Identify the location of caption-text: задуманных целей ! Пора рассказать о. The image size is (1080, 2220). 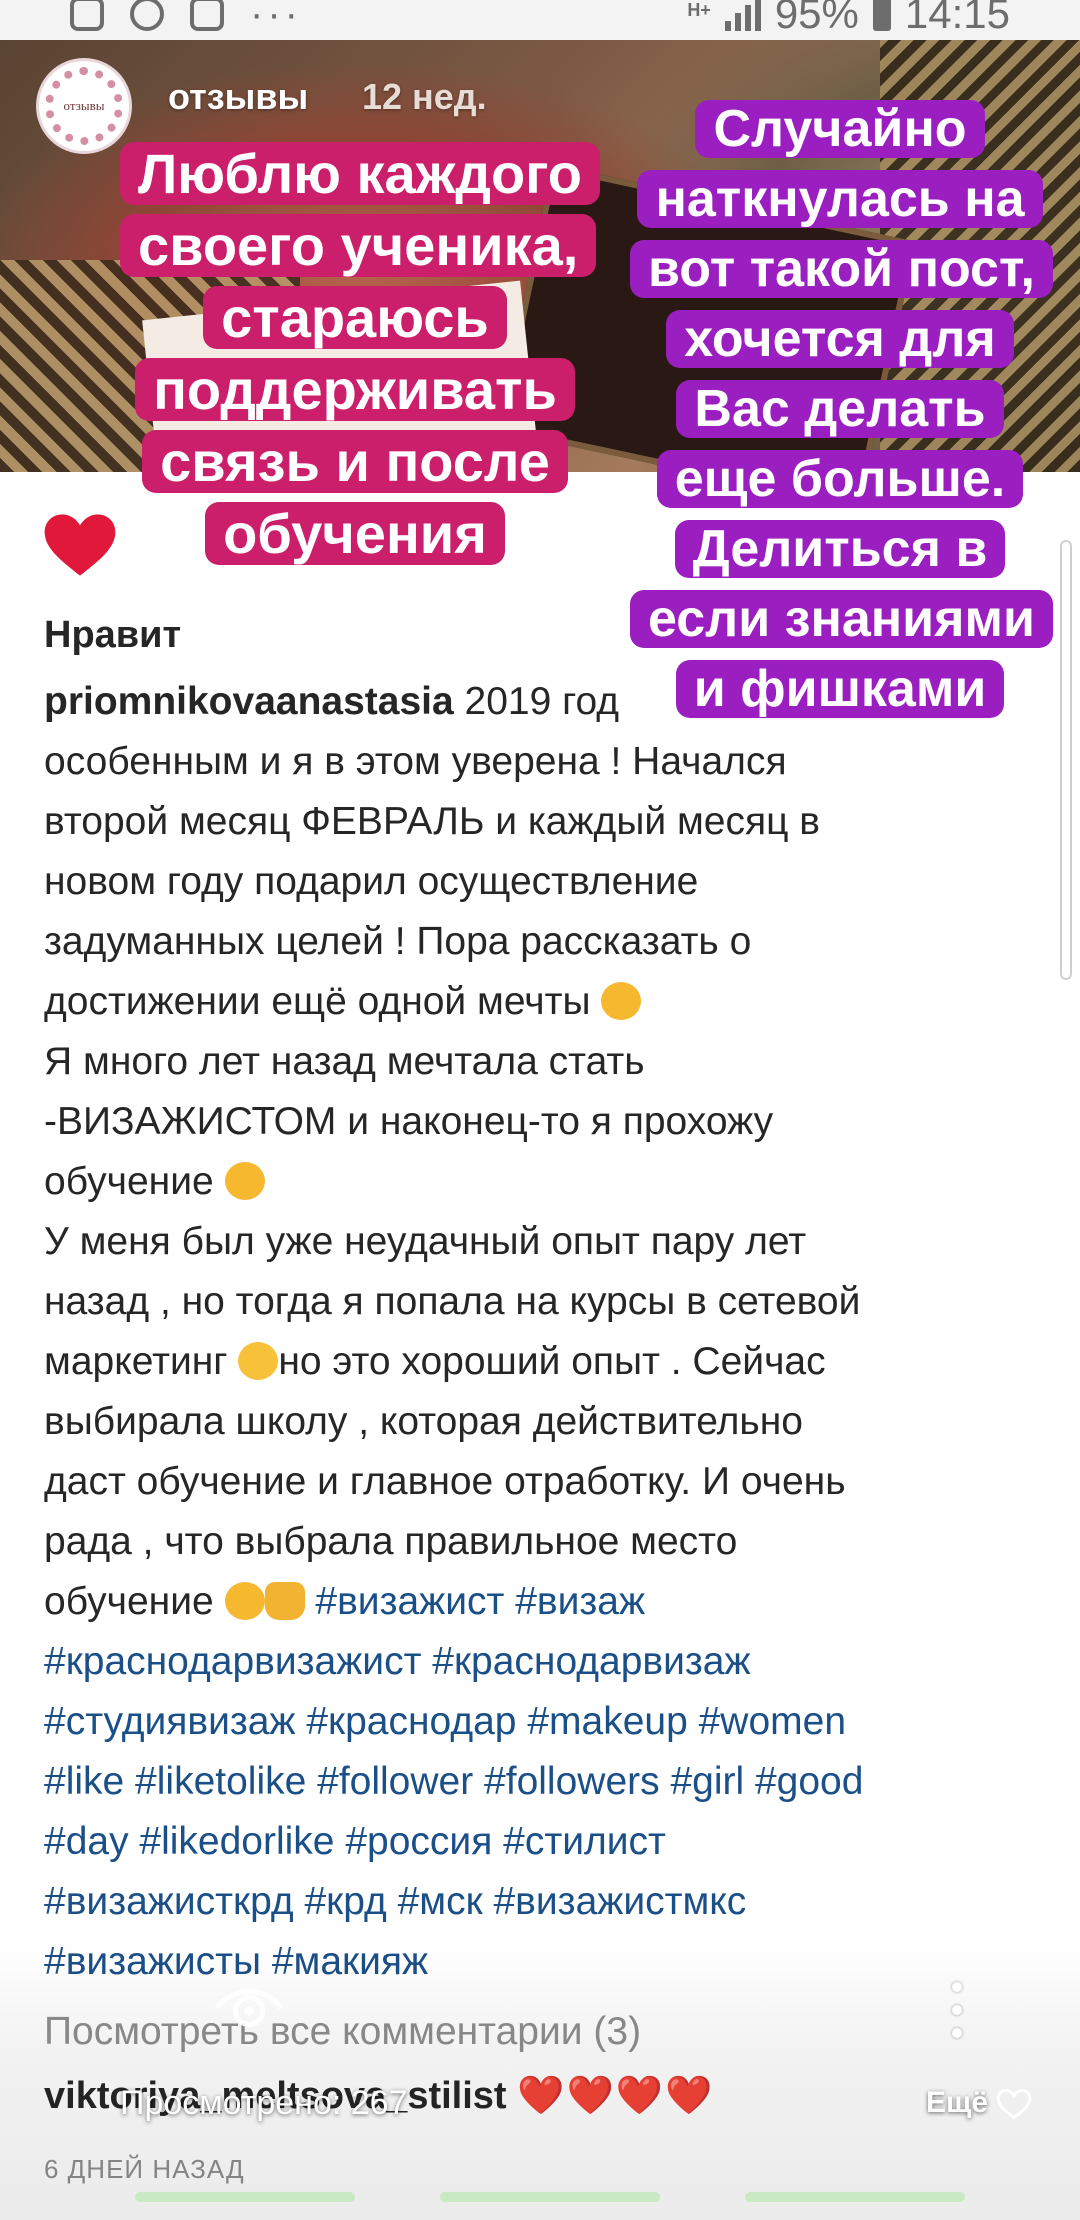
(398, 941).